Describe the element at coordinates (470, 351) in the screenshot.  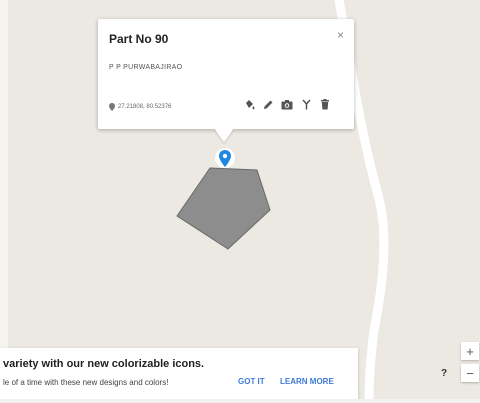
I see `zoom-in-button: +` at that location.